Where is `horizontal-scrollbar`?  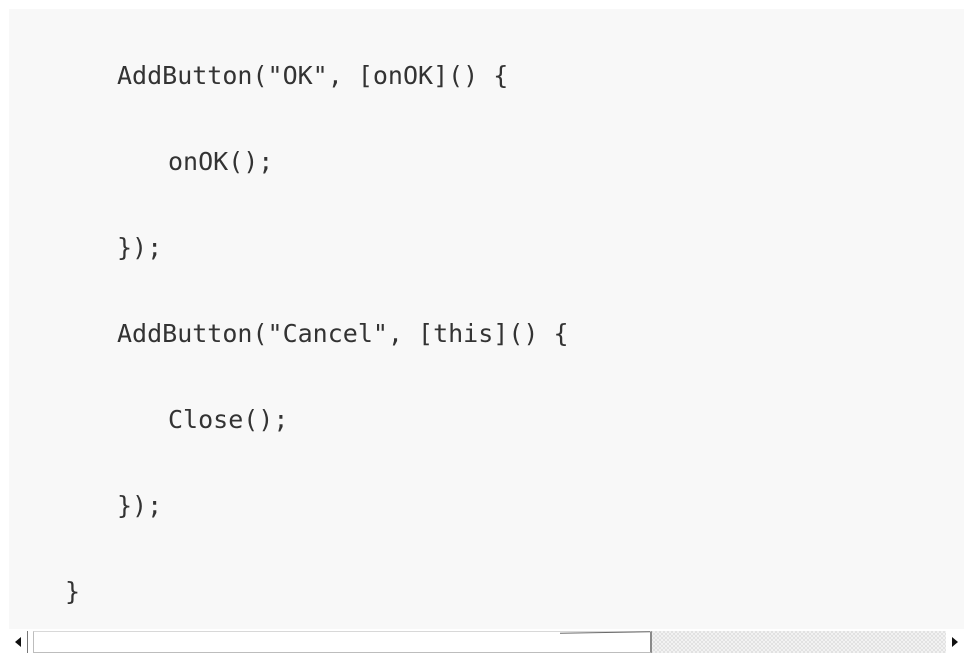
horizontal-scrollbar is located at coordinates (486, 642).